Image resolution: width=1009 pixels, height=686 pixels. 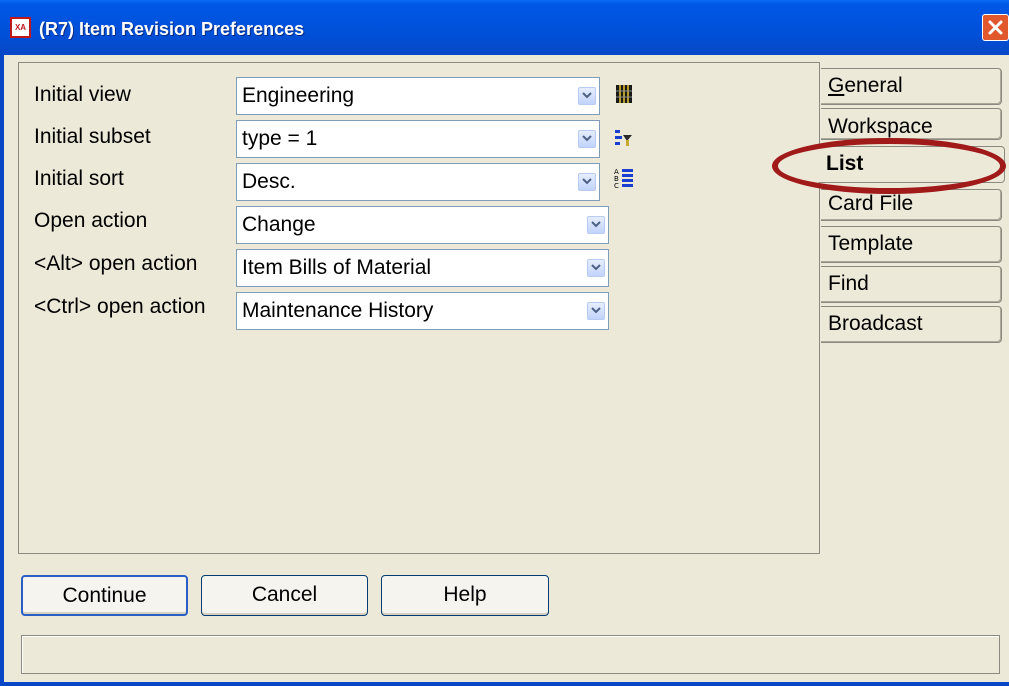 I want to click on initial-subset-label: Initial subset, so click(x=92, y=136).